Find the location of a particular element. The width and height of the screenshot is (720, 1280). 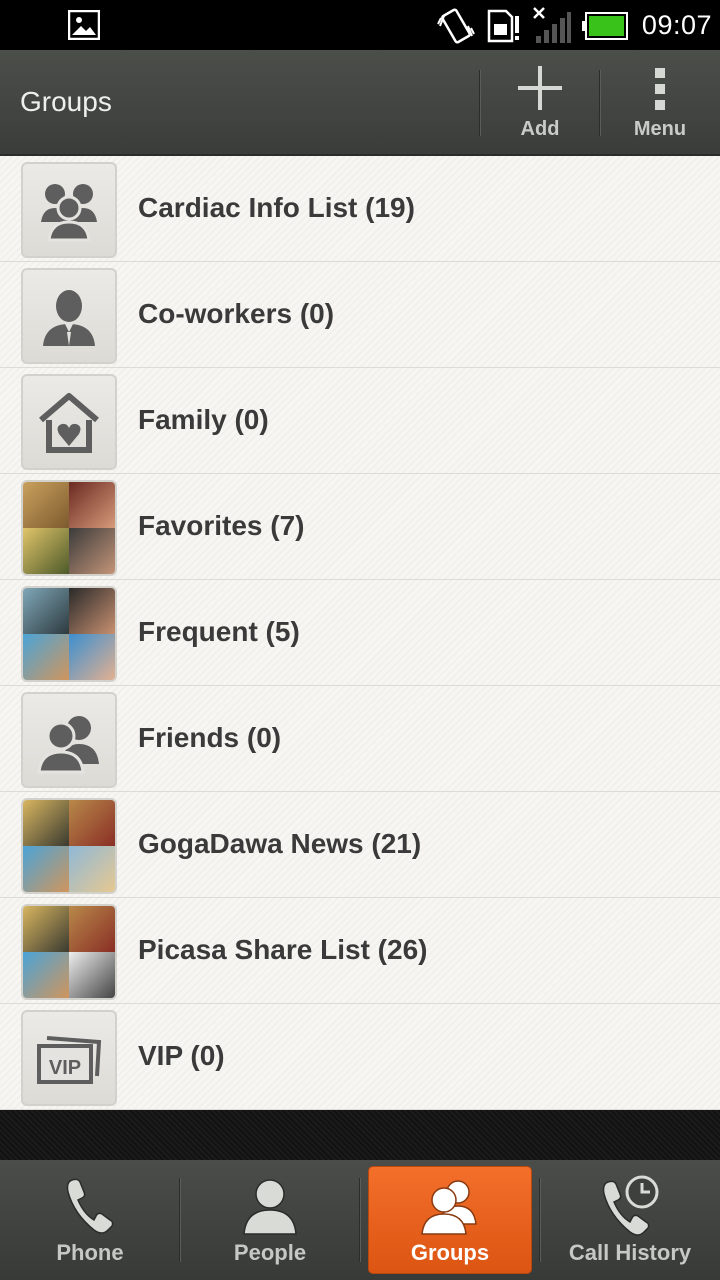

tab-label: Groups is located at coordinates (450, 1252).